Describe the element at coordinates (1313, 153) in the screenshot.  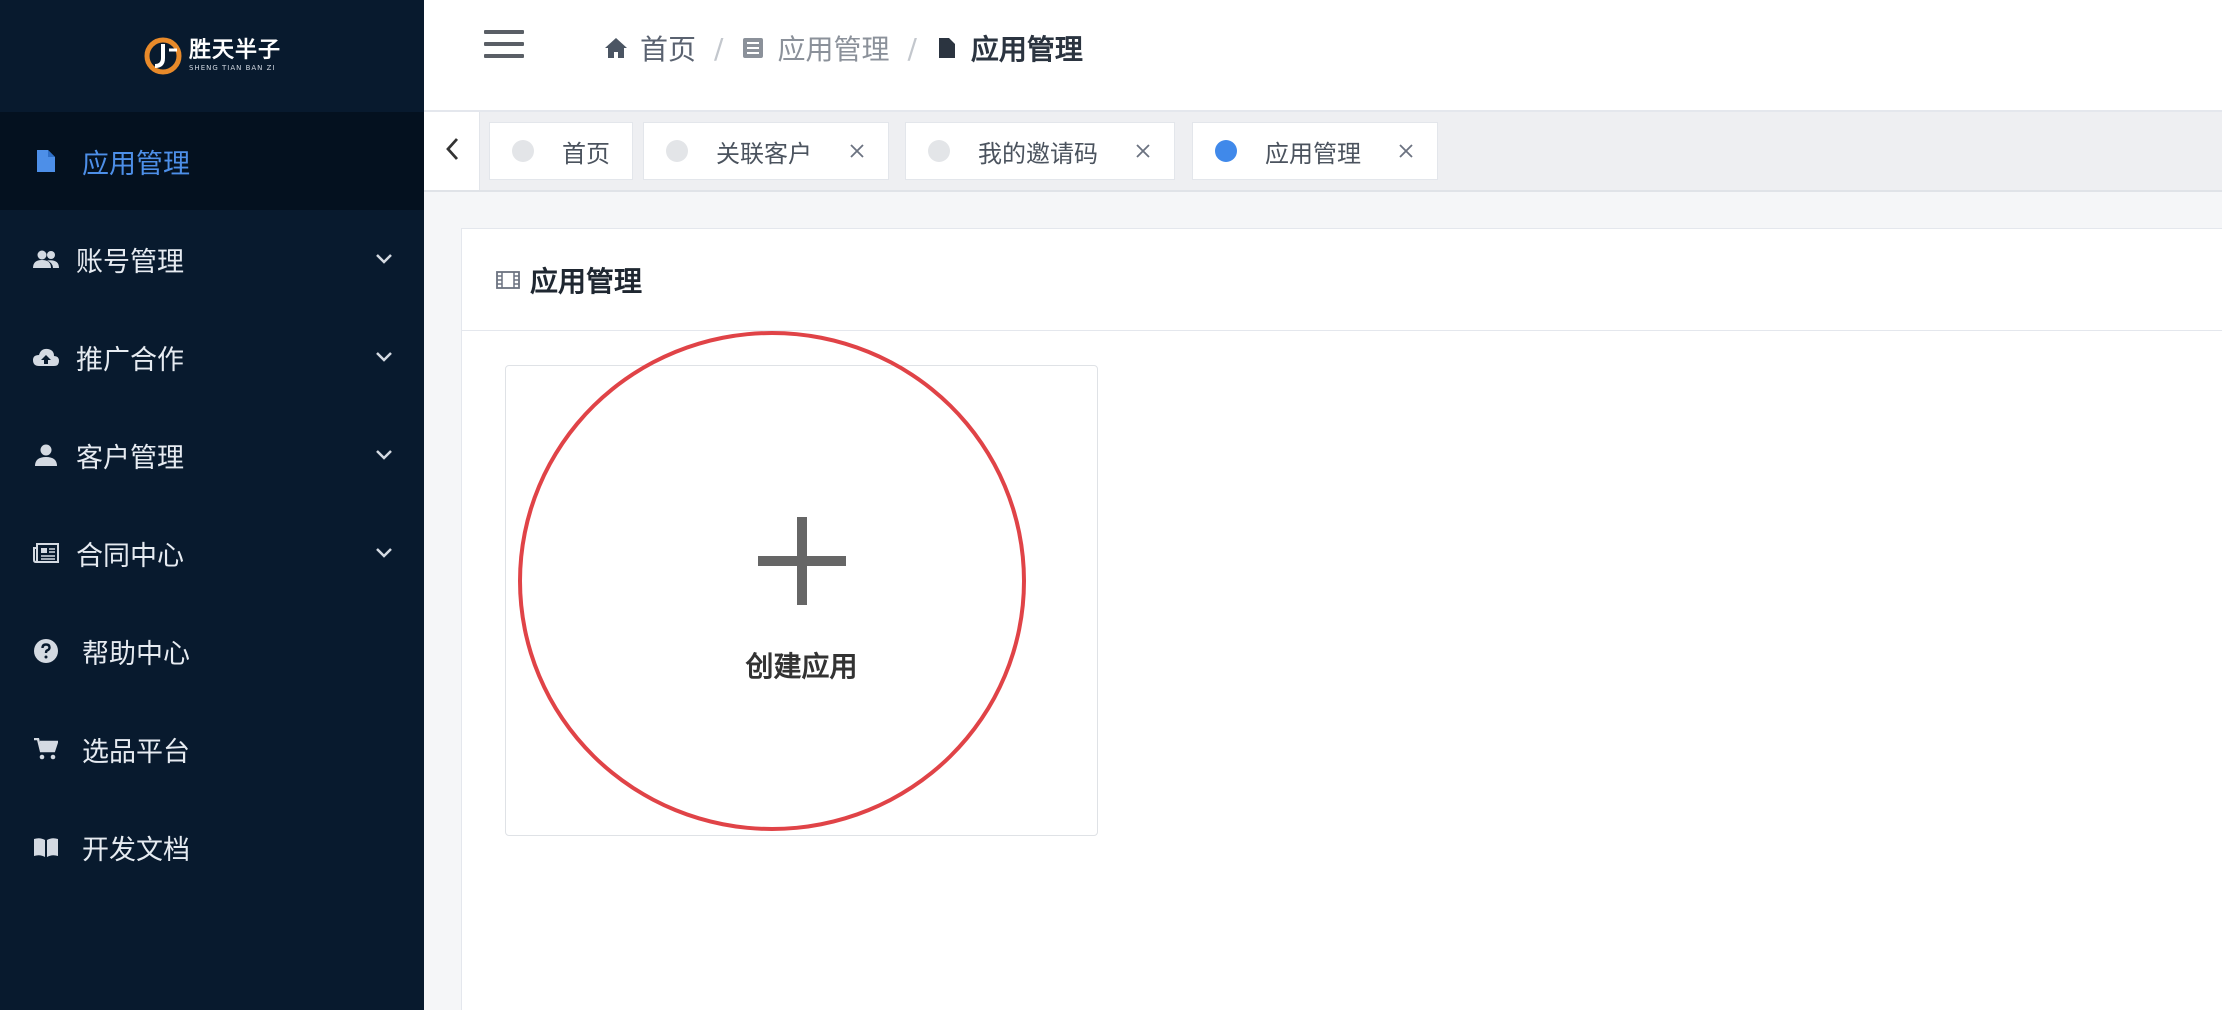
I see `tab-label: 应用管理` at that location.